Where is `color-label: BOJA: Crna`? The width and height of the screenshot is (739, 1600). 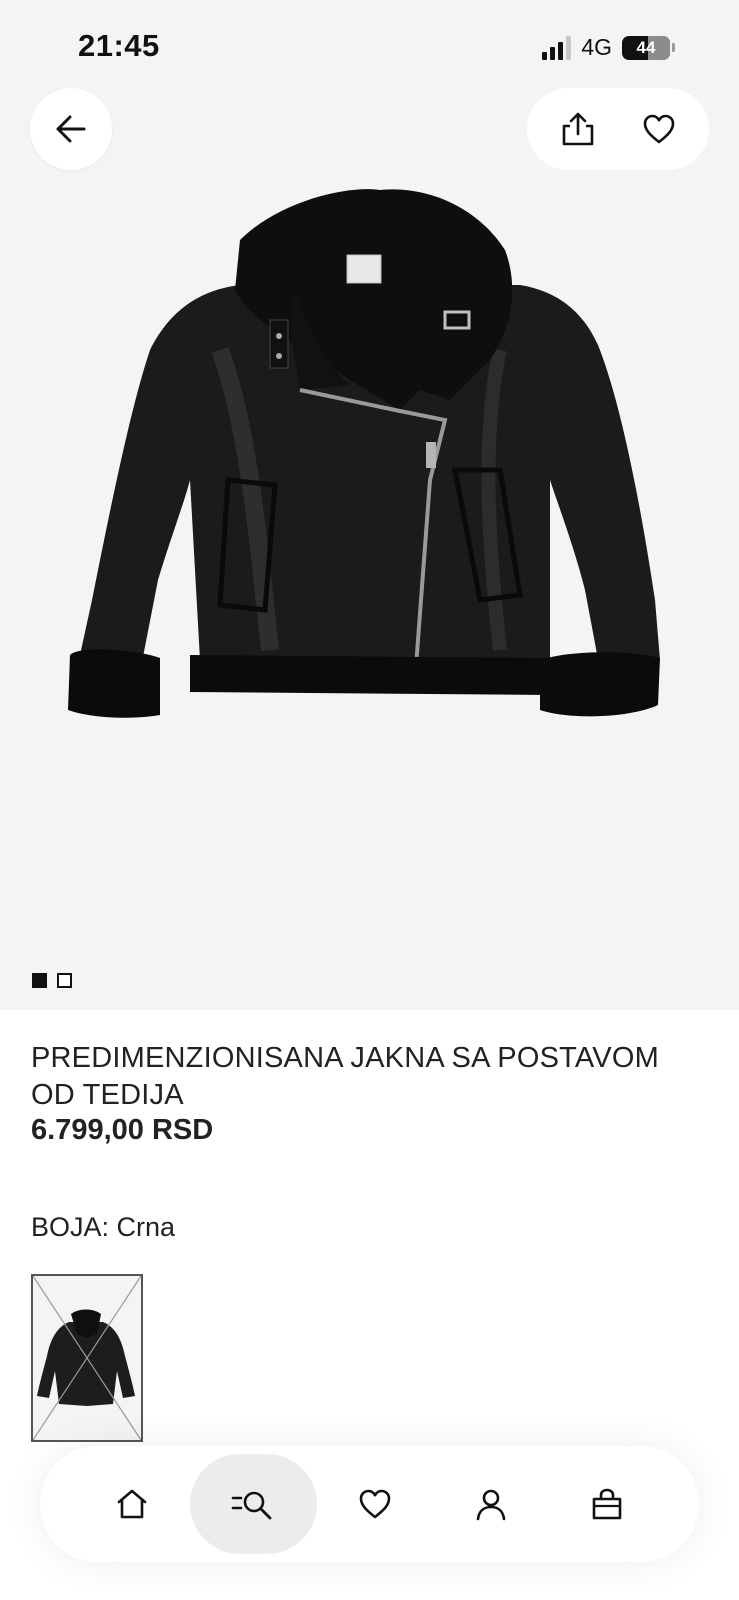
color-label: BOJA: Crna is located at coordinates (103, 1227).